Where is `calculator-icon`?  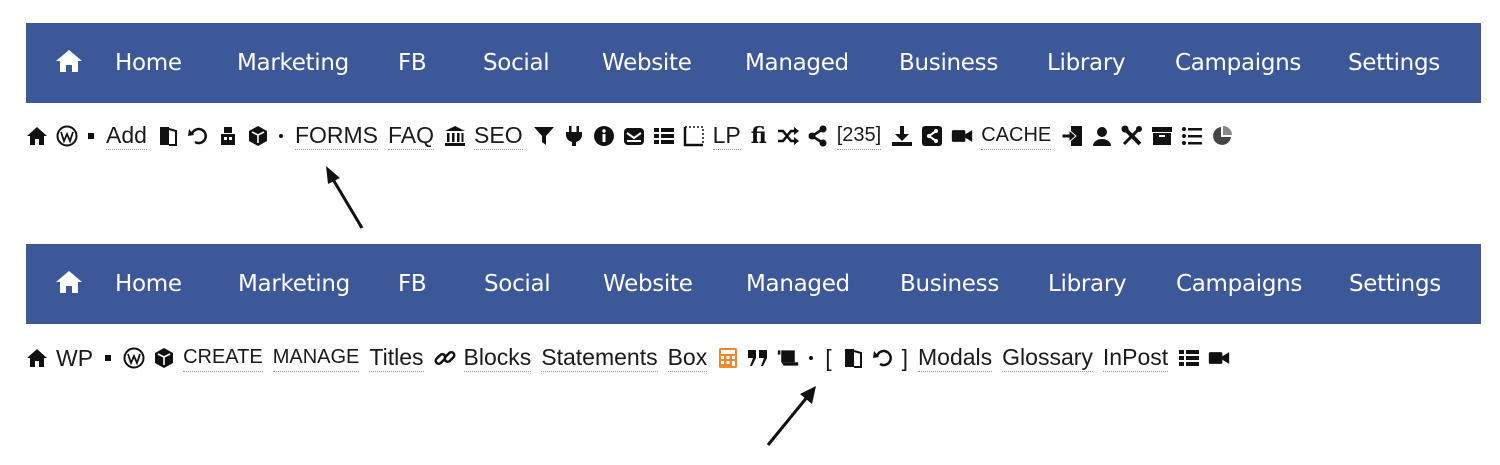 calculator-icon is located at coordinates (728, 358).